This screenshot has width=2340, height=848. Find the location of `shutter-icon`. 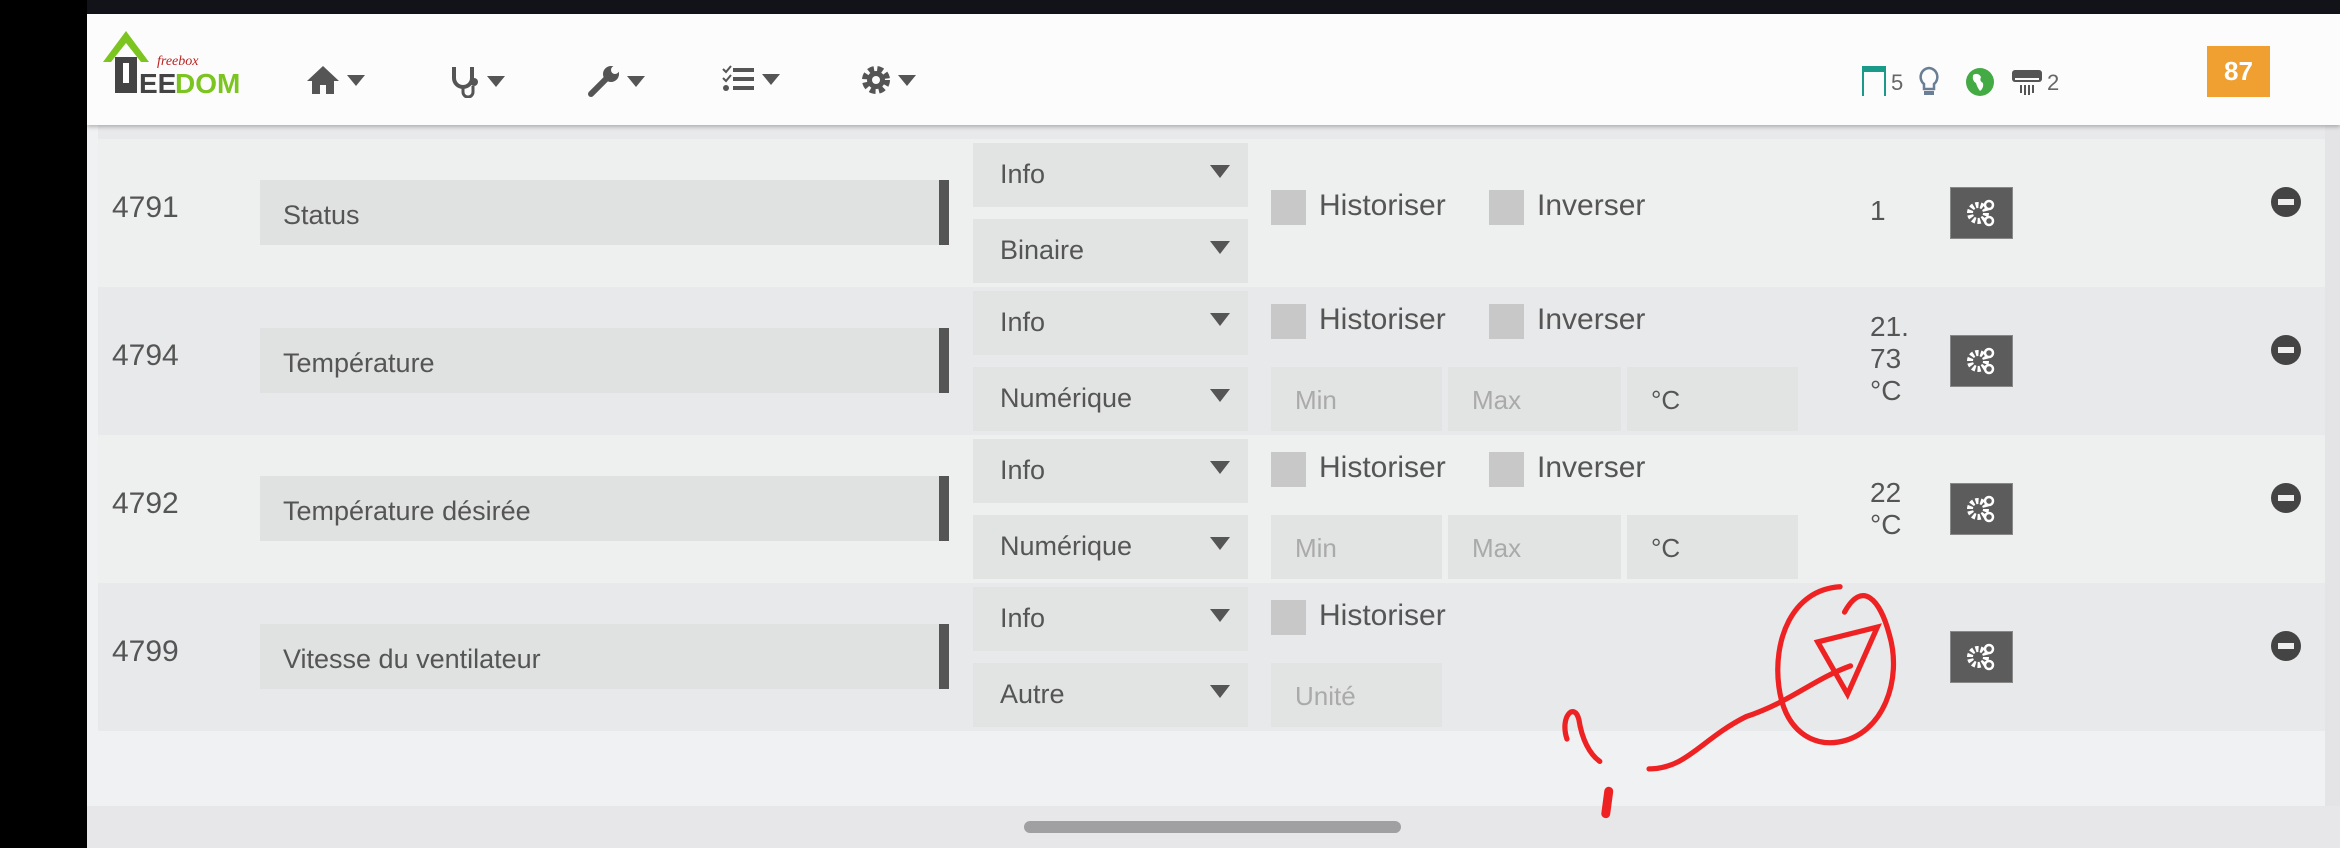

shutter-icon is located at coordinates (1874, 81).